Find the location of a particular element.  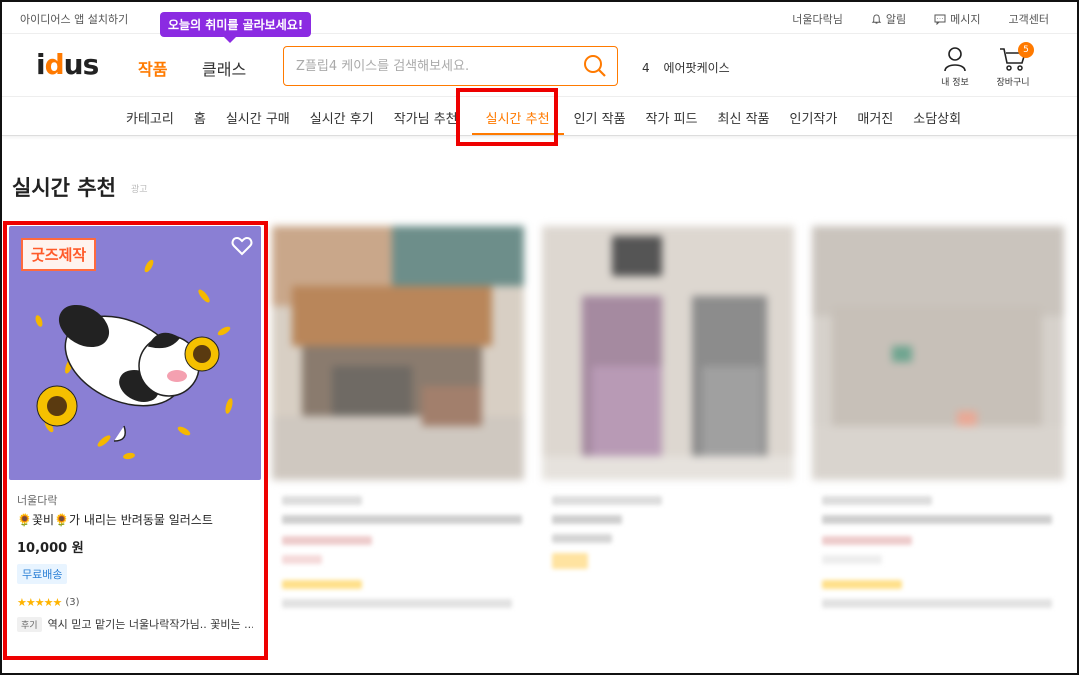

idus-logo: idus is located at coordinates (67, 64).